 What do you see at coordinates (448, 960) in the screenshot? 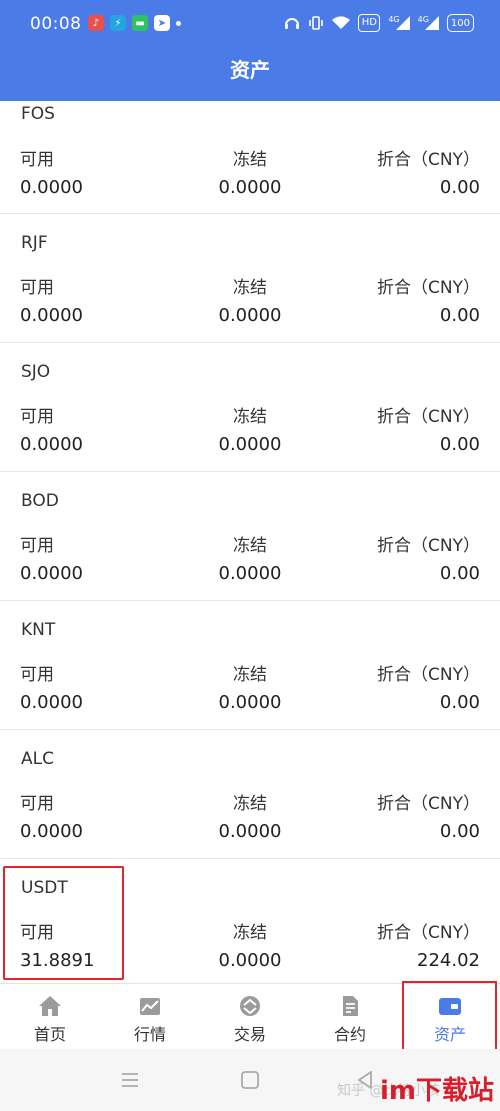
I see `cny-value: 224.02` at bounding box center [448, 960].